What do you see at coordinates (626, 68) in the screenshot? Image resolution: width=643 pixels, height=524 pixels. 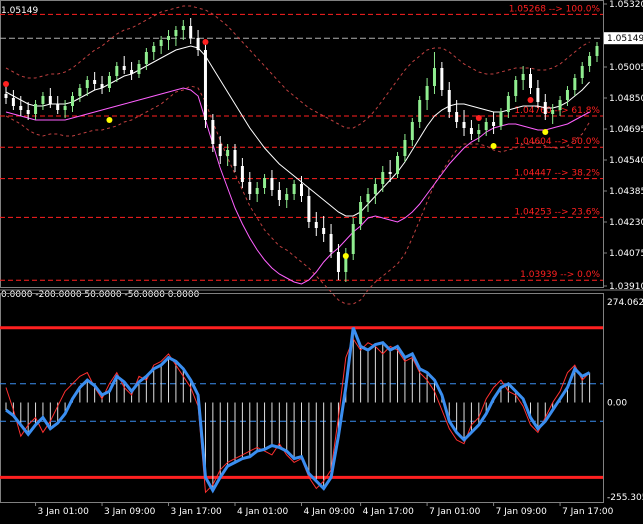 I see `price-axis-label: 1.05005` at bounding box center [626, 68].